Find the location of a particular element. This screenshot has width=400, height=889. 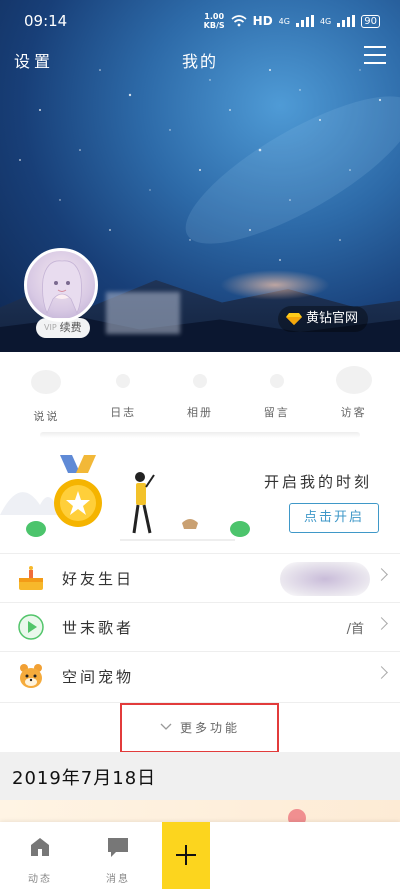

top-nav: 设置 我的 is located at coordinates (200, 58).